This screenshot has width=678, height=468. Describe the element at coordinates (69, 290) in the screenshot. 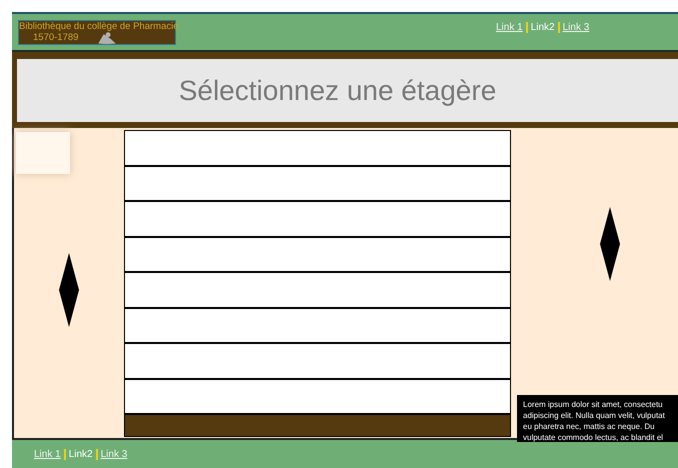

I see `previous-arrow-icon` at that location.